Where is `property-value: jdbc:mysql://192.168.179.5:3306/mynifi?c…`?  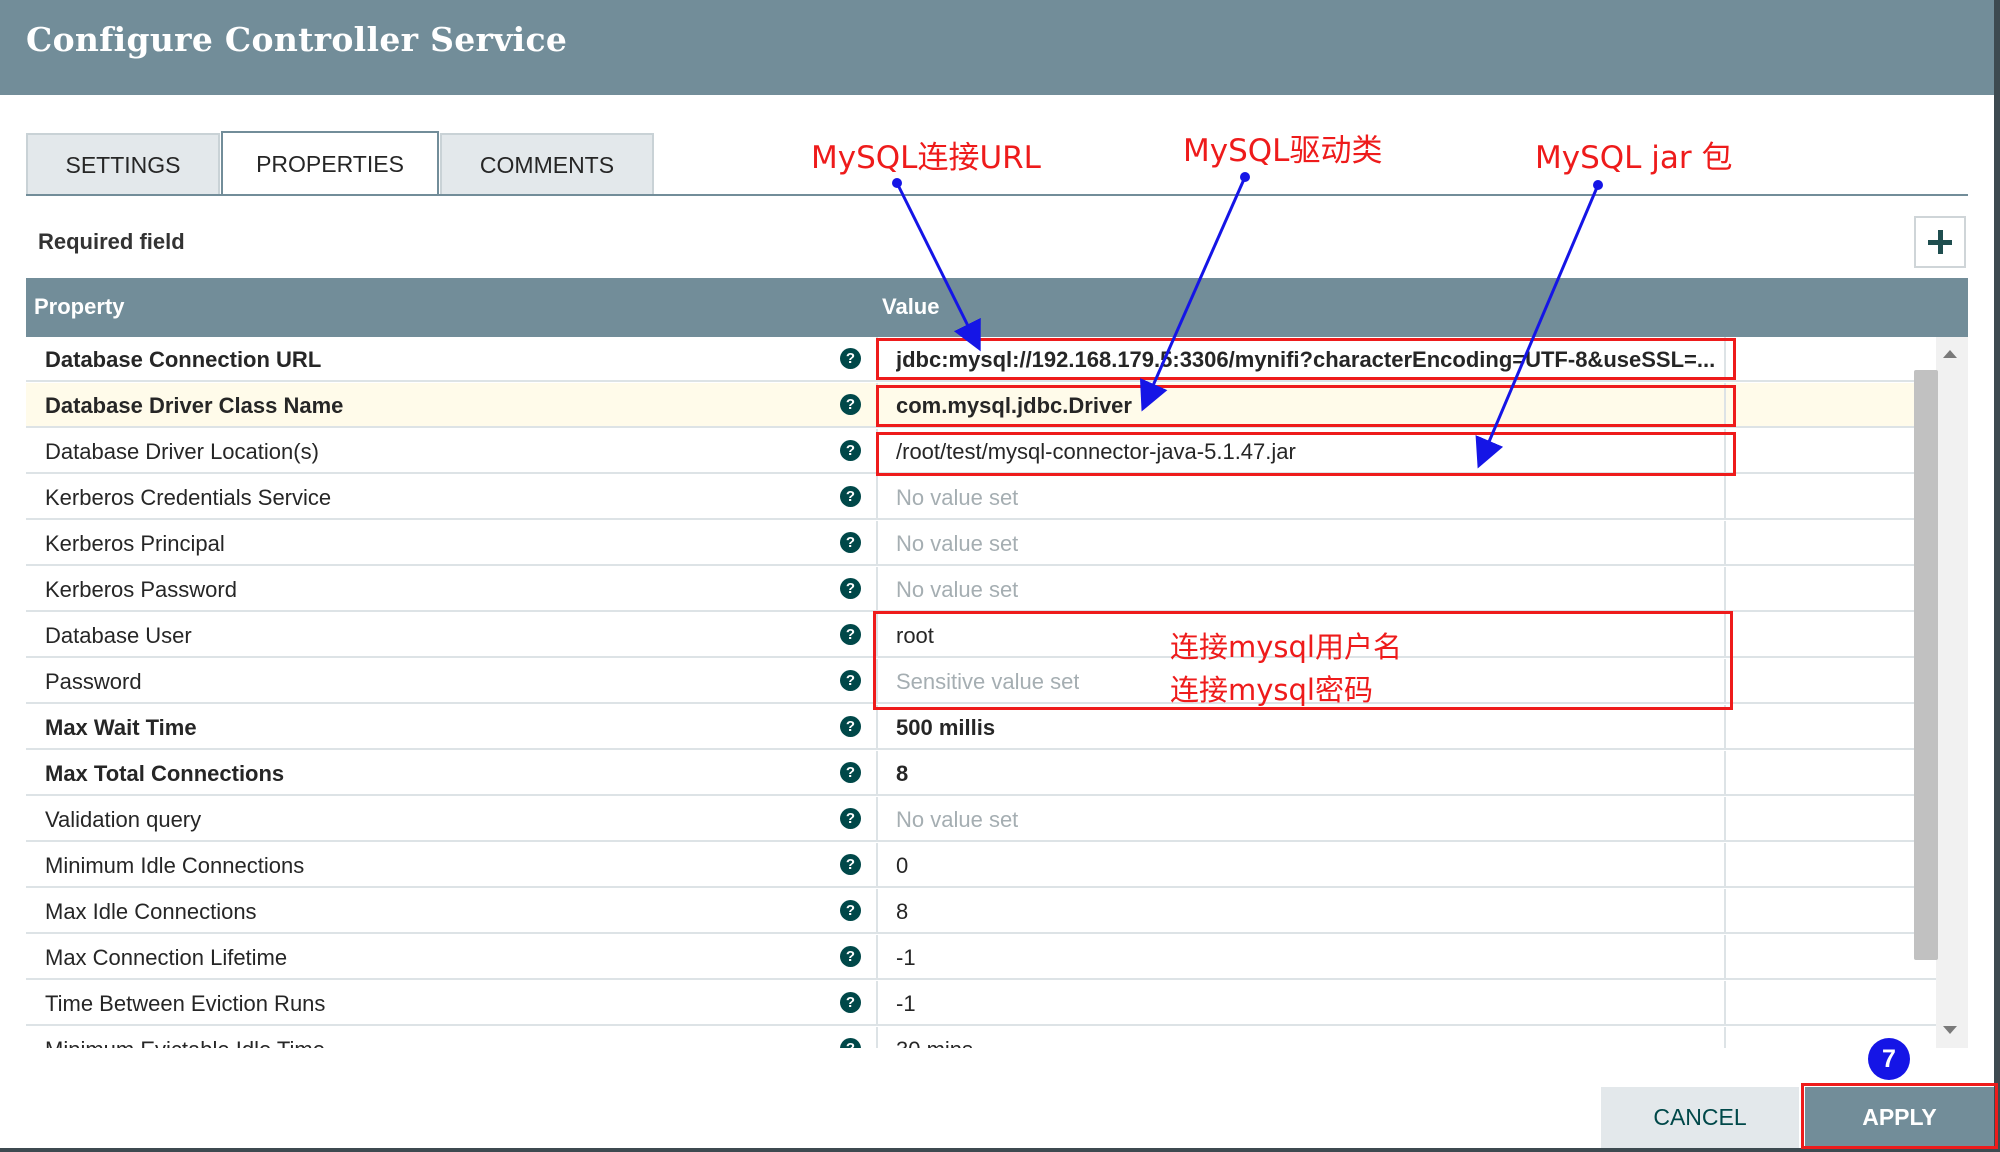
property-value: jdbc:mysql://192.168.179.5:3306/mynifi?c… is located at coordinates (1305, 360).